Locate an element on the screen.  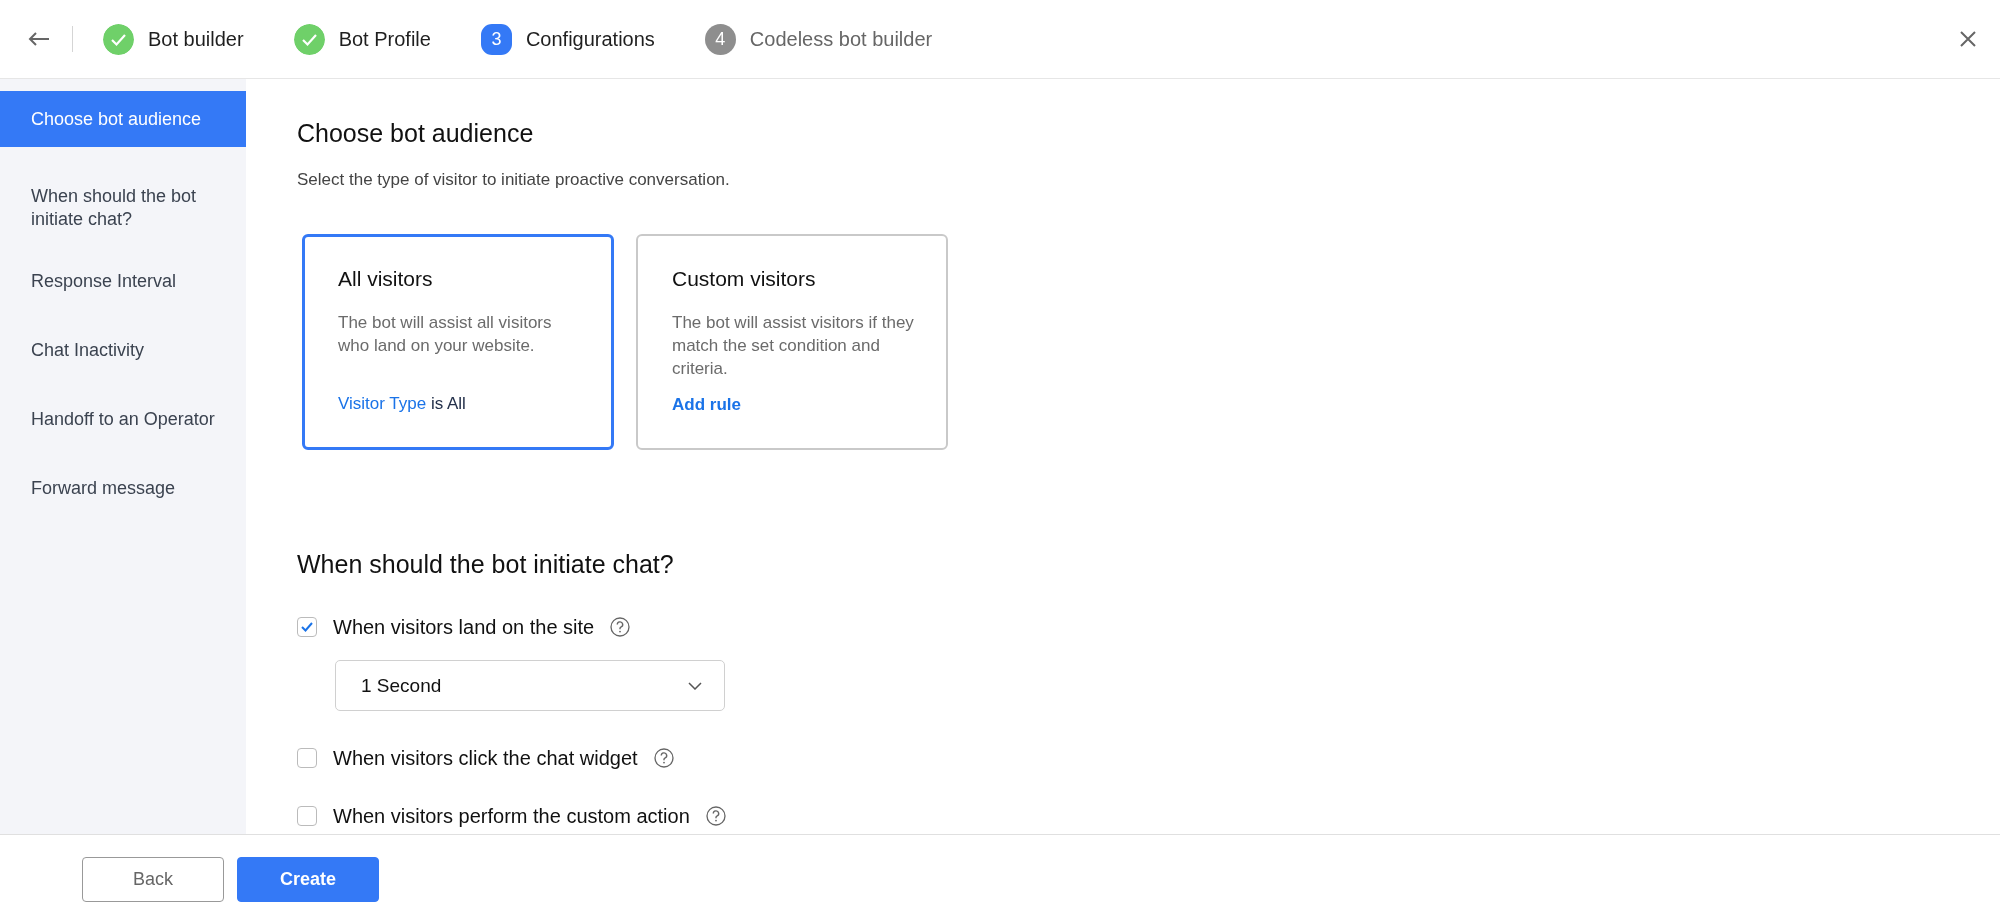
section-title: Choose bot audience is located at coordinates (416, 133).